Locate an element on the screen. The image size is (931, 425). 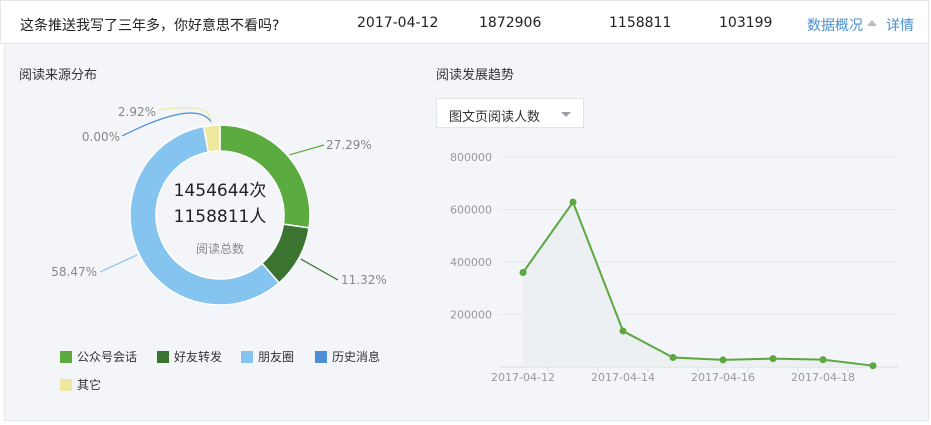
y-tick-label: 600000 is located at coordinates (471, 210).